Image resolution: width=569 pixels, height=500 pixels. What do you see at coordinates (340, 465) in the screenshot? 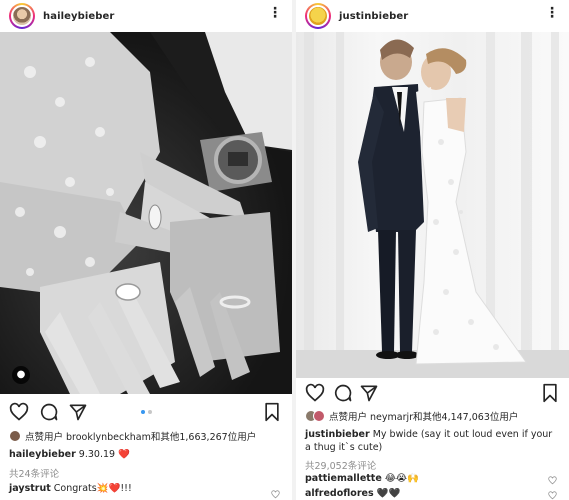
I see `view-comments-link: 共29,052条评论` at bounding box center [340, 465].